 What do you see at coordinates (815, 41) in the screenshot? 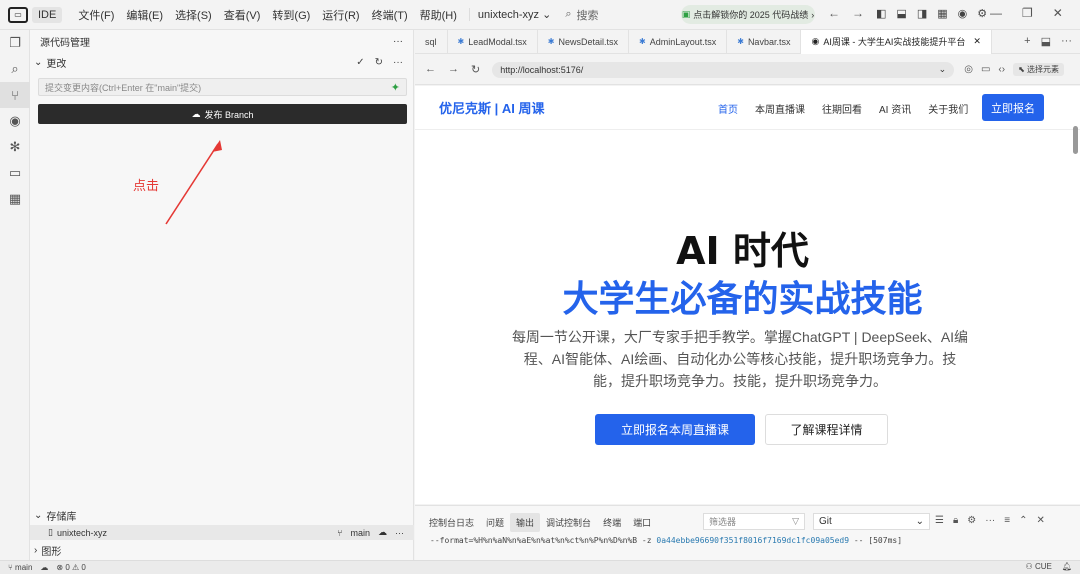
I see `eye-icon: ◉` at bounding box center [815, 41].